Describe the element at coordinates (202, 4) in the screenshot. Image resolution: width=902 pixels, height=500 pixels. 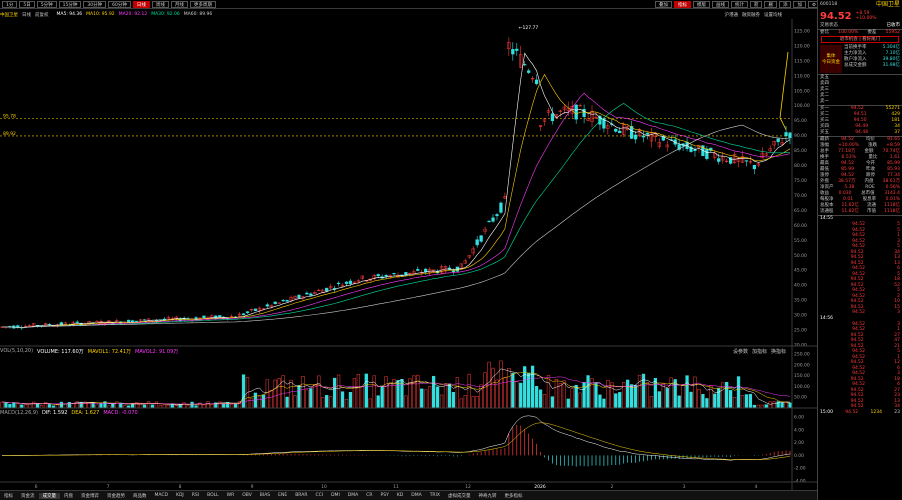
I see `period-button: 更多周期` at that location.